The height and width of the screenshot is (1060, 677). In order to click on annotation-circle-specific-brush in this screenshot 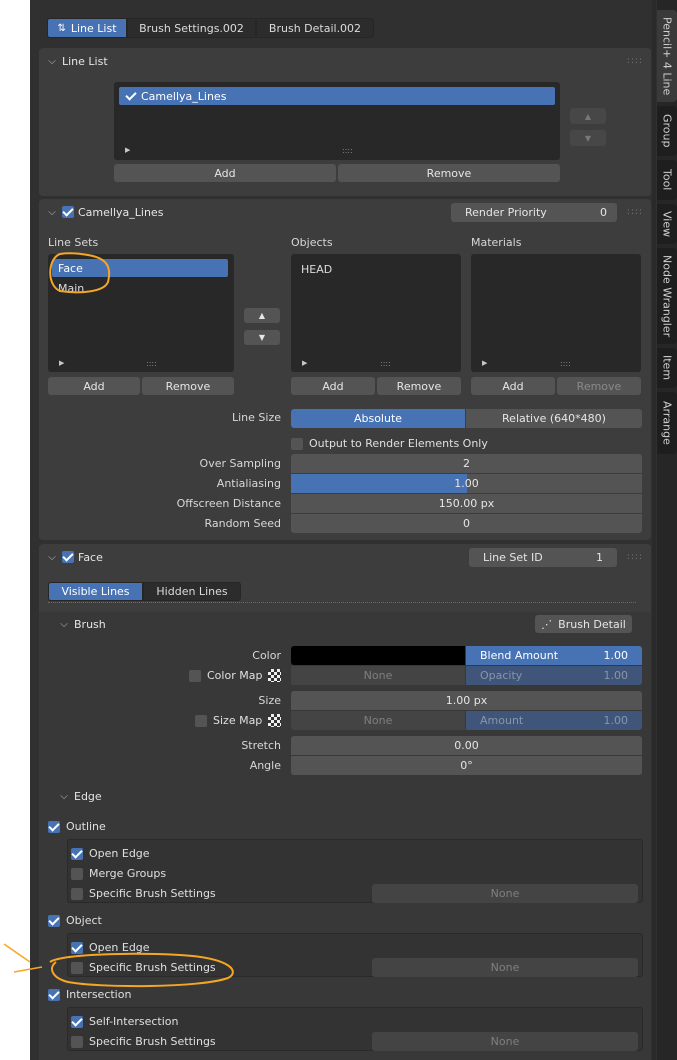, I will do `click(141, 970)`.